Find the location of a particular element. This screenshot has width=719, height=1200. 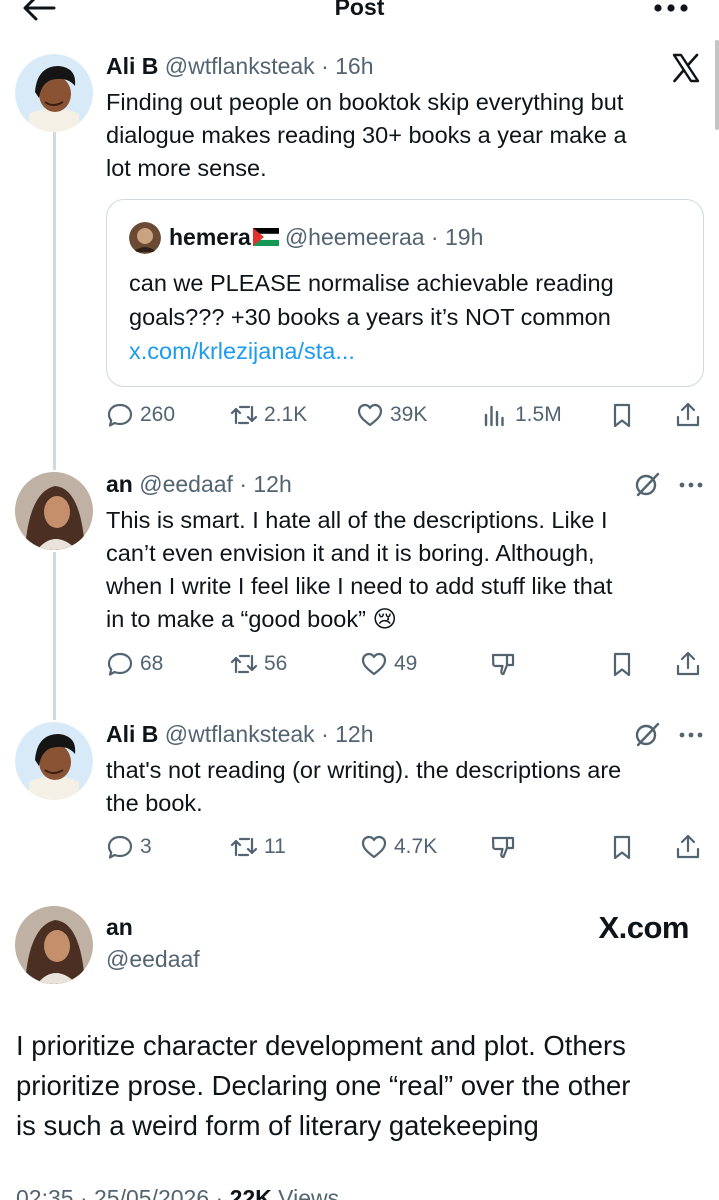

like-button: 39K is located at coordinates (391, 415).